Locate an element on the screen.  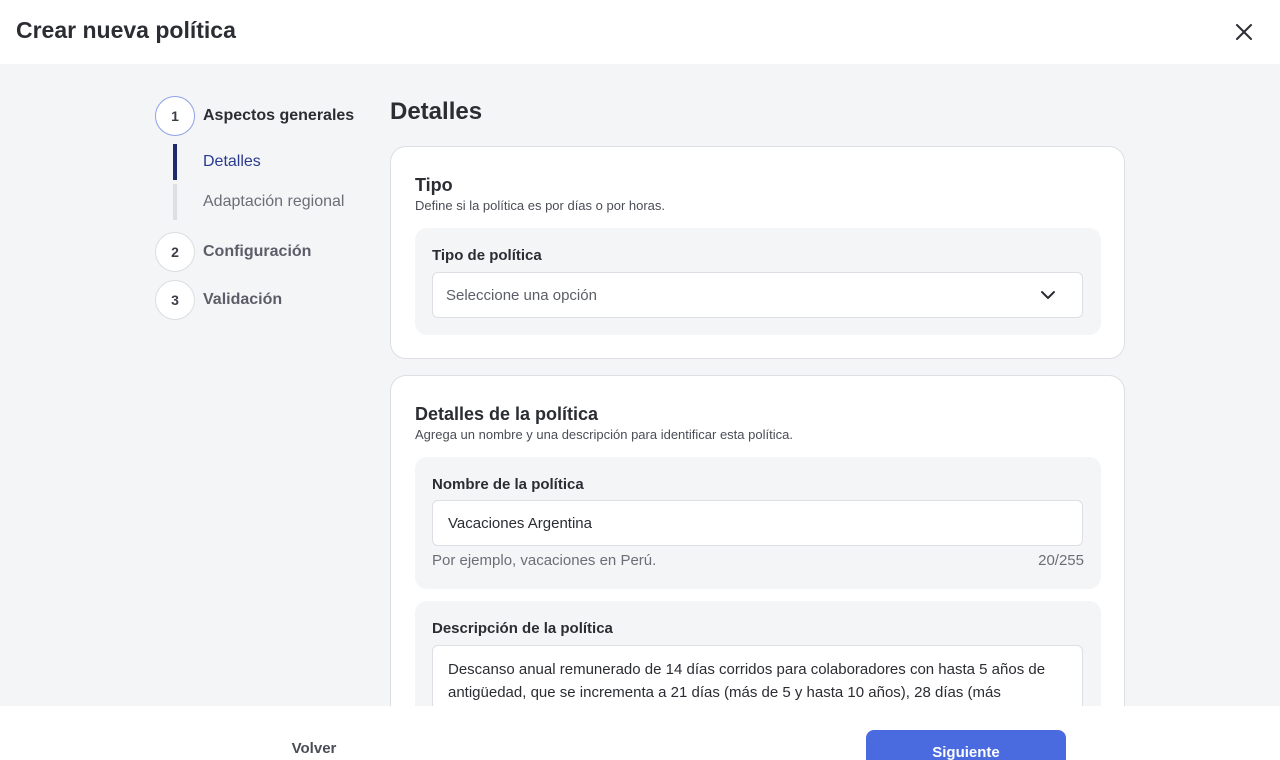
card-title: Tipo is located at coordinates (434, 185).